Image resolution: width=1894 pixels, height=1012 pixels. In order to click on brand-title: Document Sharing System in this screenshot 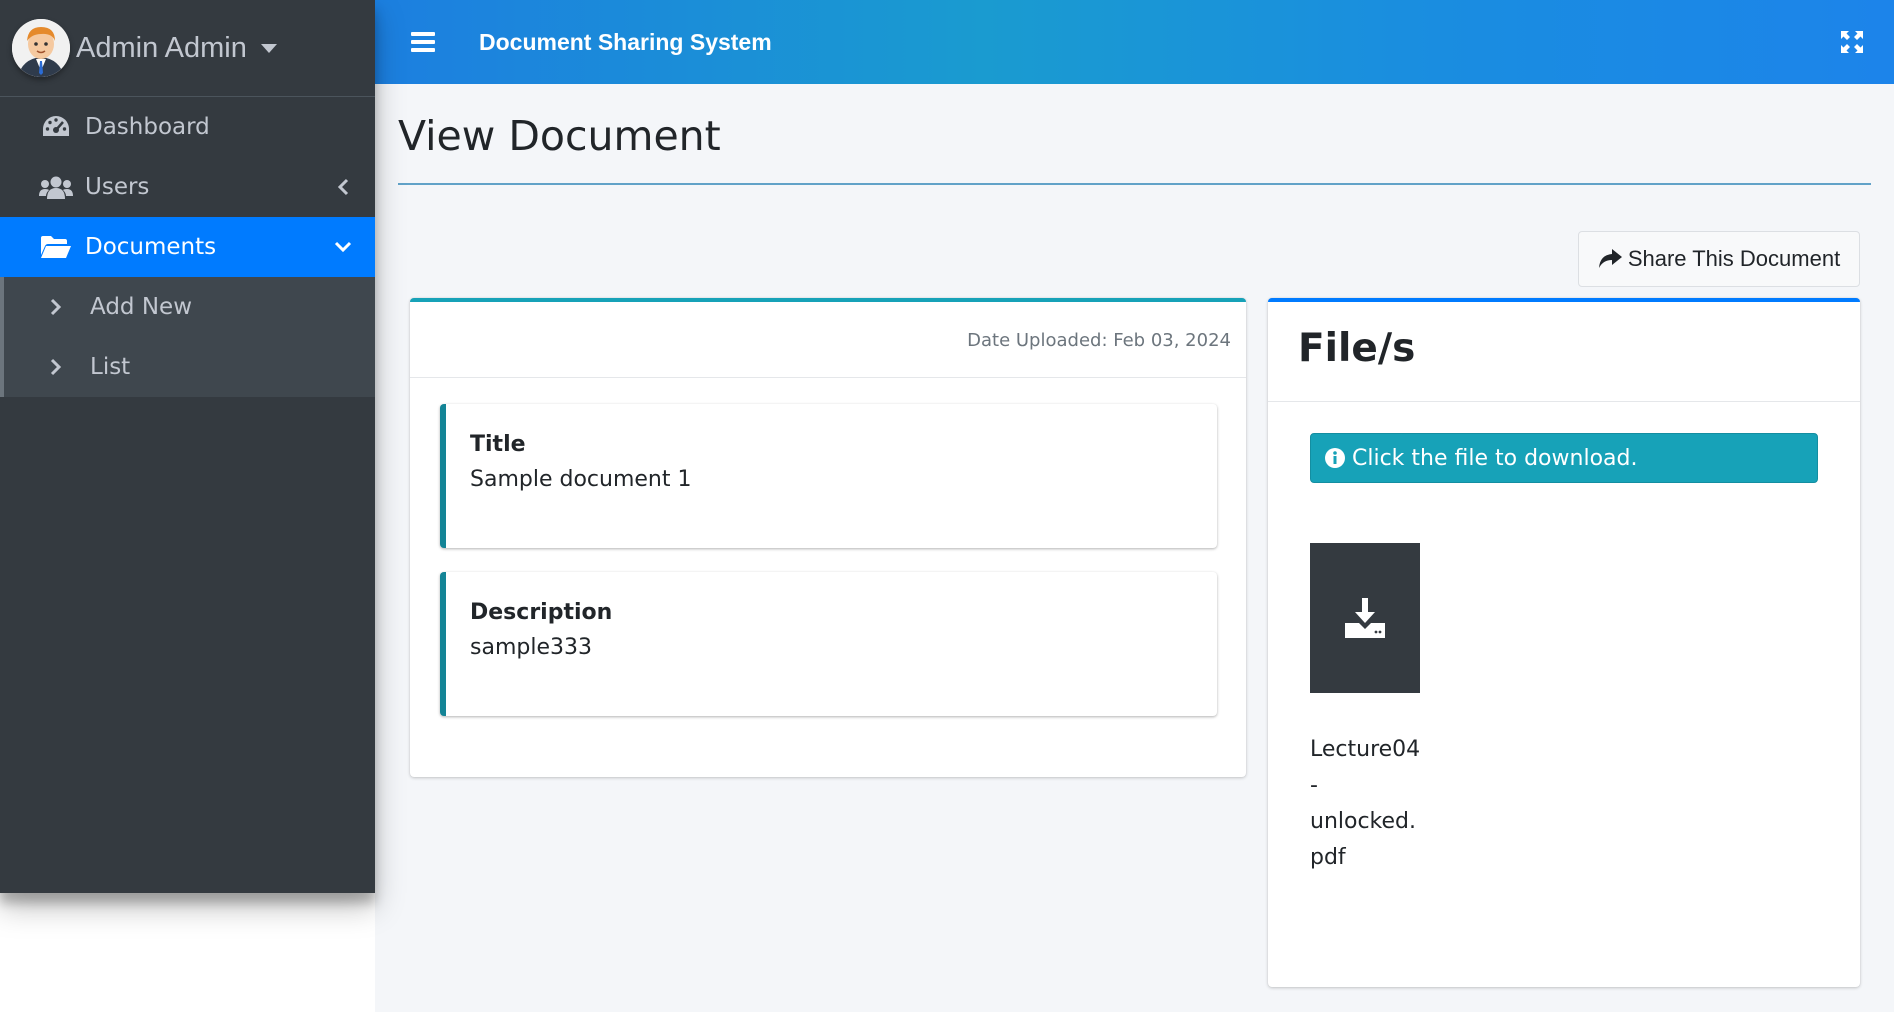, I will do `click(625, 42)`.